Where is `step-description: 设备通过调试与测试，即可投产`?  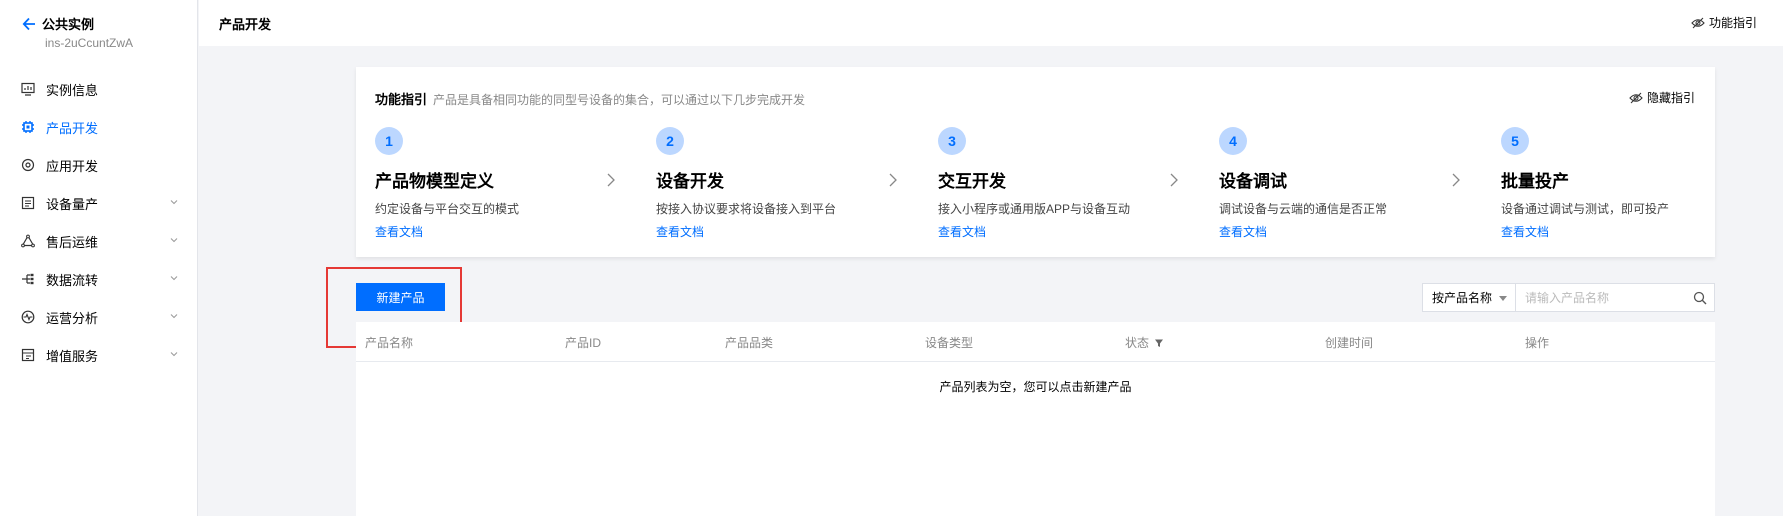 step-description: 设备通过调试与测试，即可投产 is located at coordinates (1585, 209).